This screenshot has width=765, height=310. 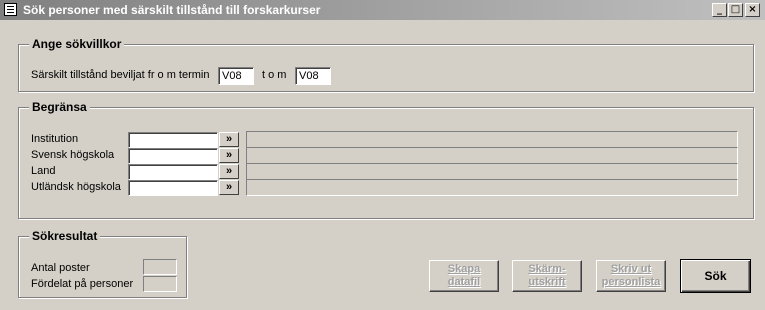 I want to click on screen-print-line2: utskrift, so click(x=547, y=282).